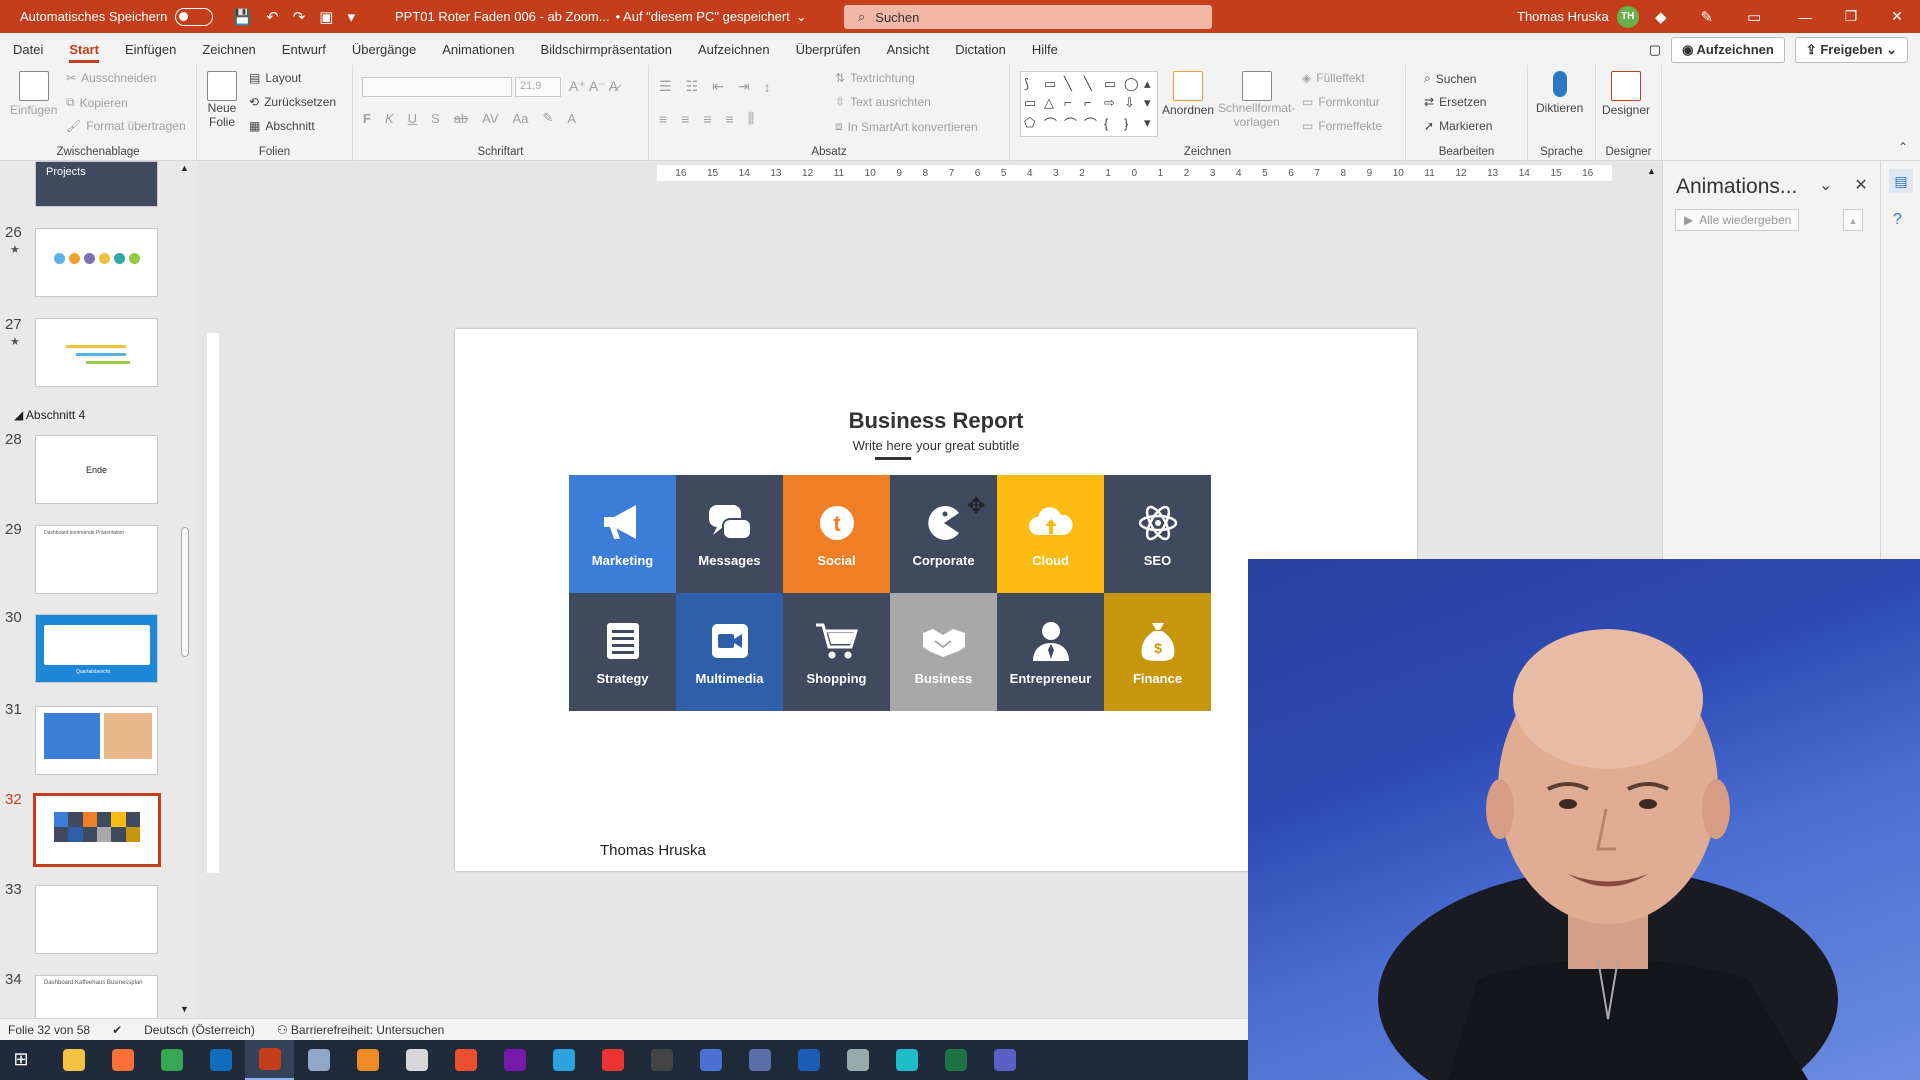  I want to click on search-box: ⌕ Suchen, so click(1028, 17).